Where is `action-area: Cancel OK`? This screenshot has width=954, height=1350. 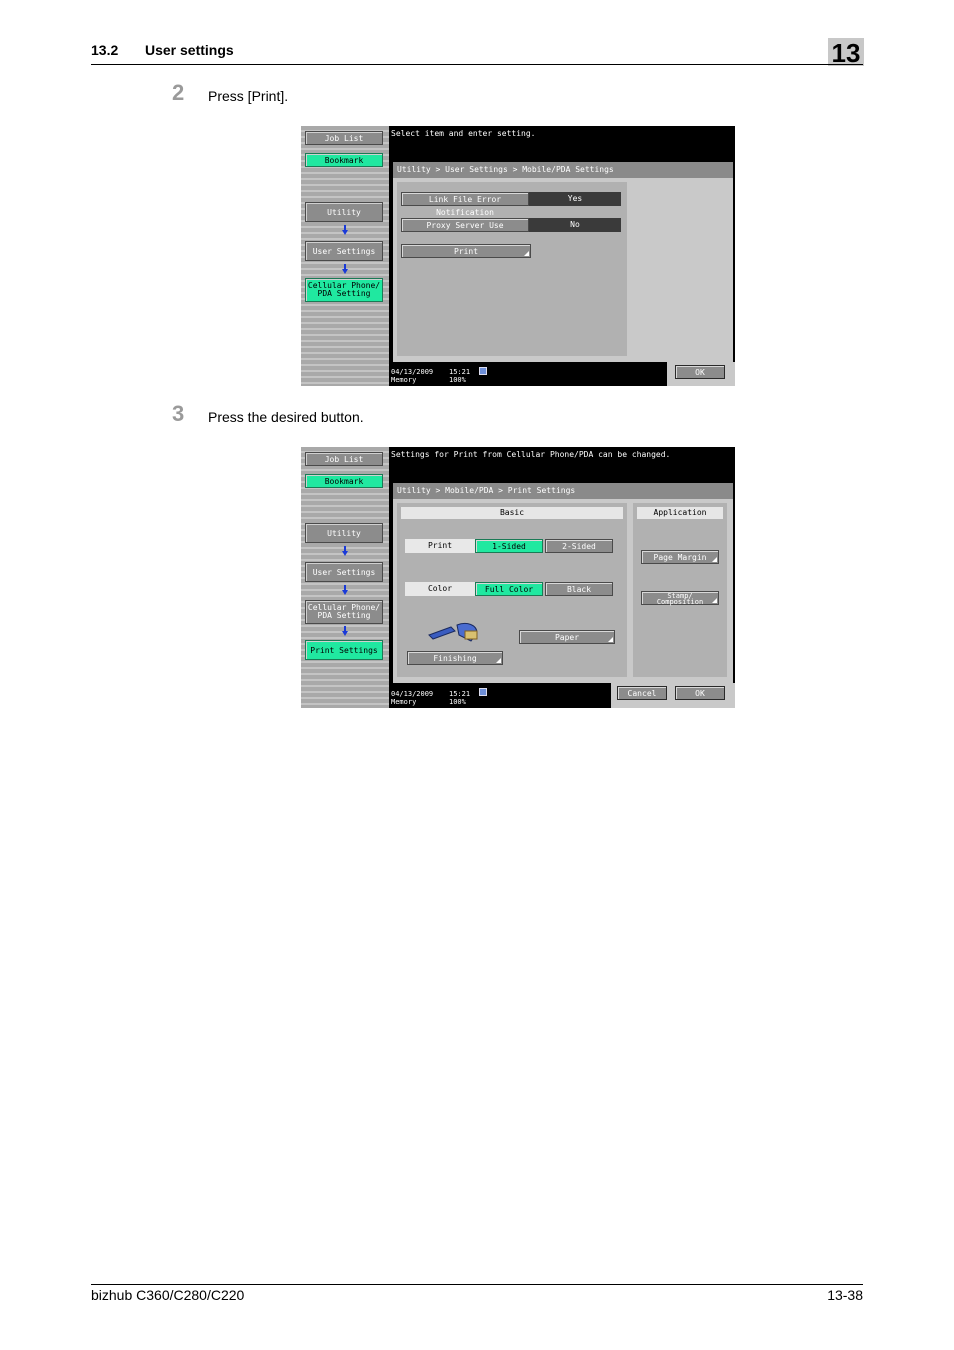 action-area: Cancel OK is located at coordinates (673, 695).